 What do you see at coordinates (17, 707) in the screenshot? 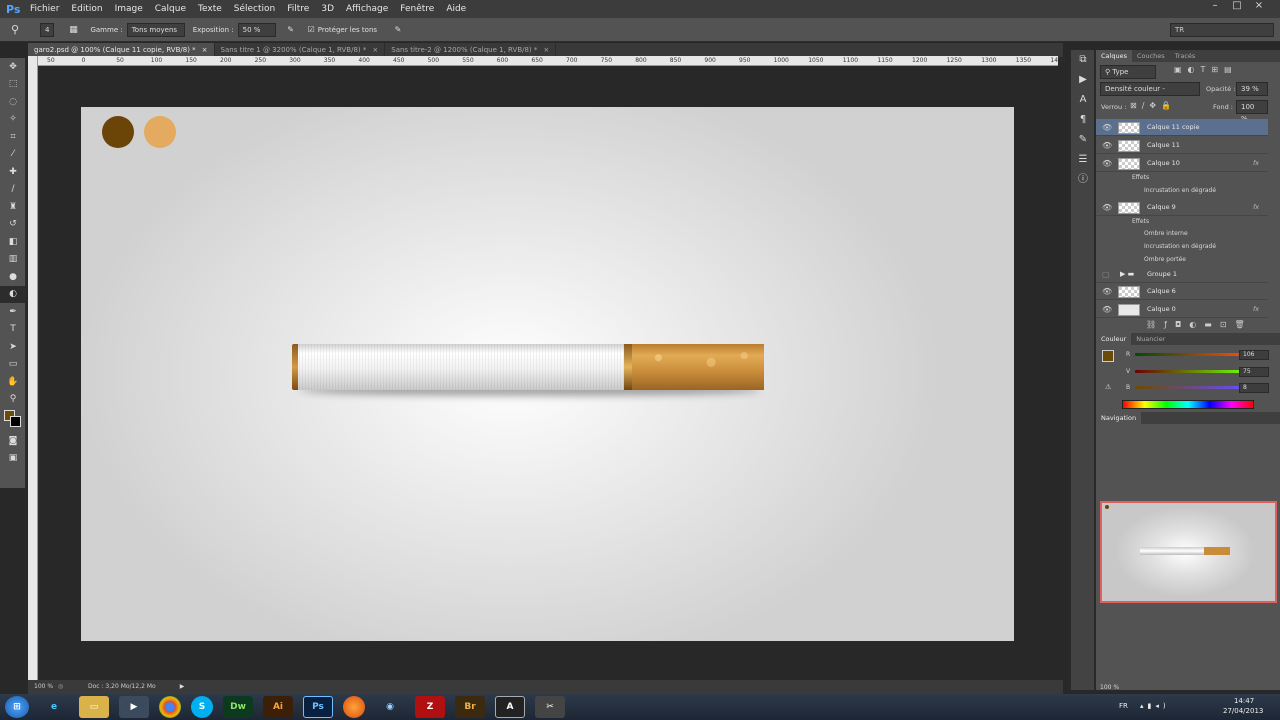
I see `start-button-icon: ⊞` at bounding box center [17, 707].